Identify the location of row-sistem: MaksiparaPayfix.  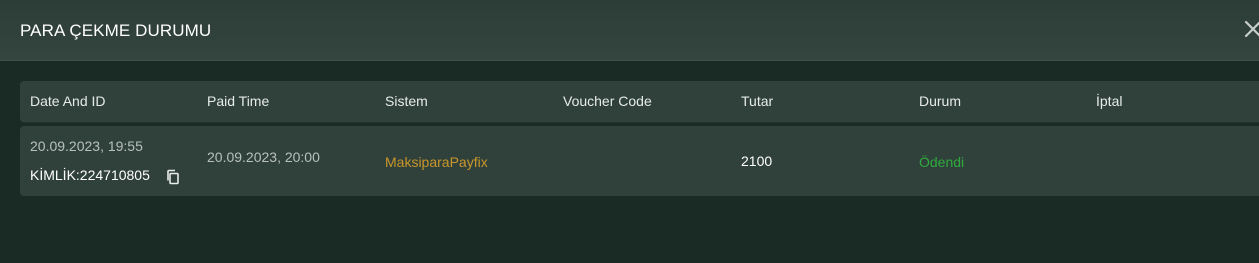
(436, 162).